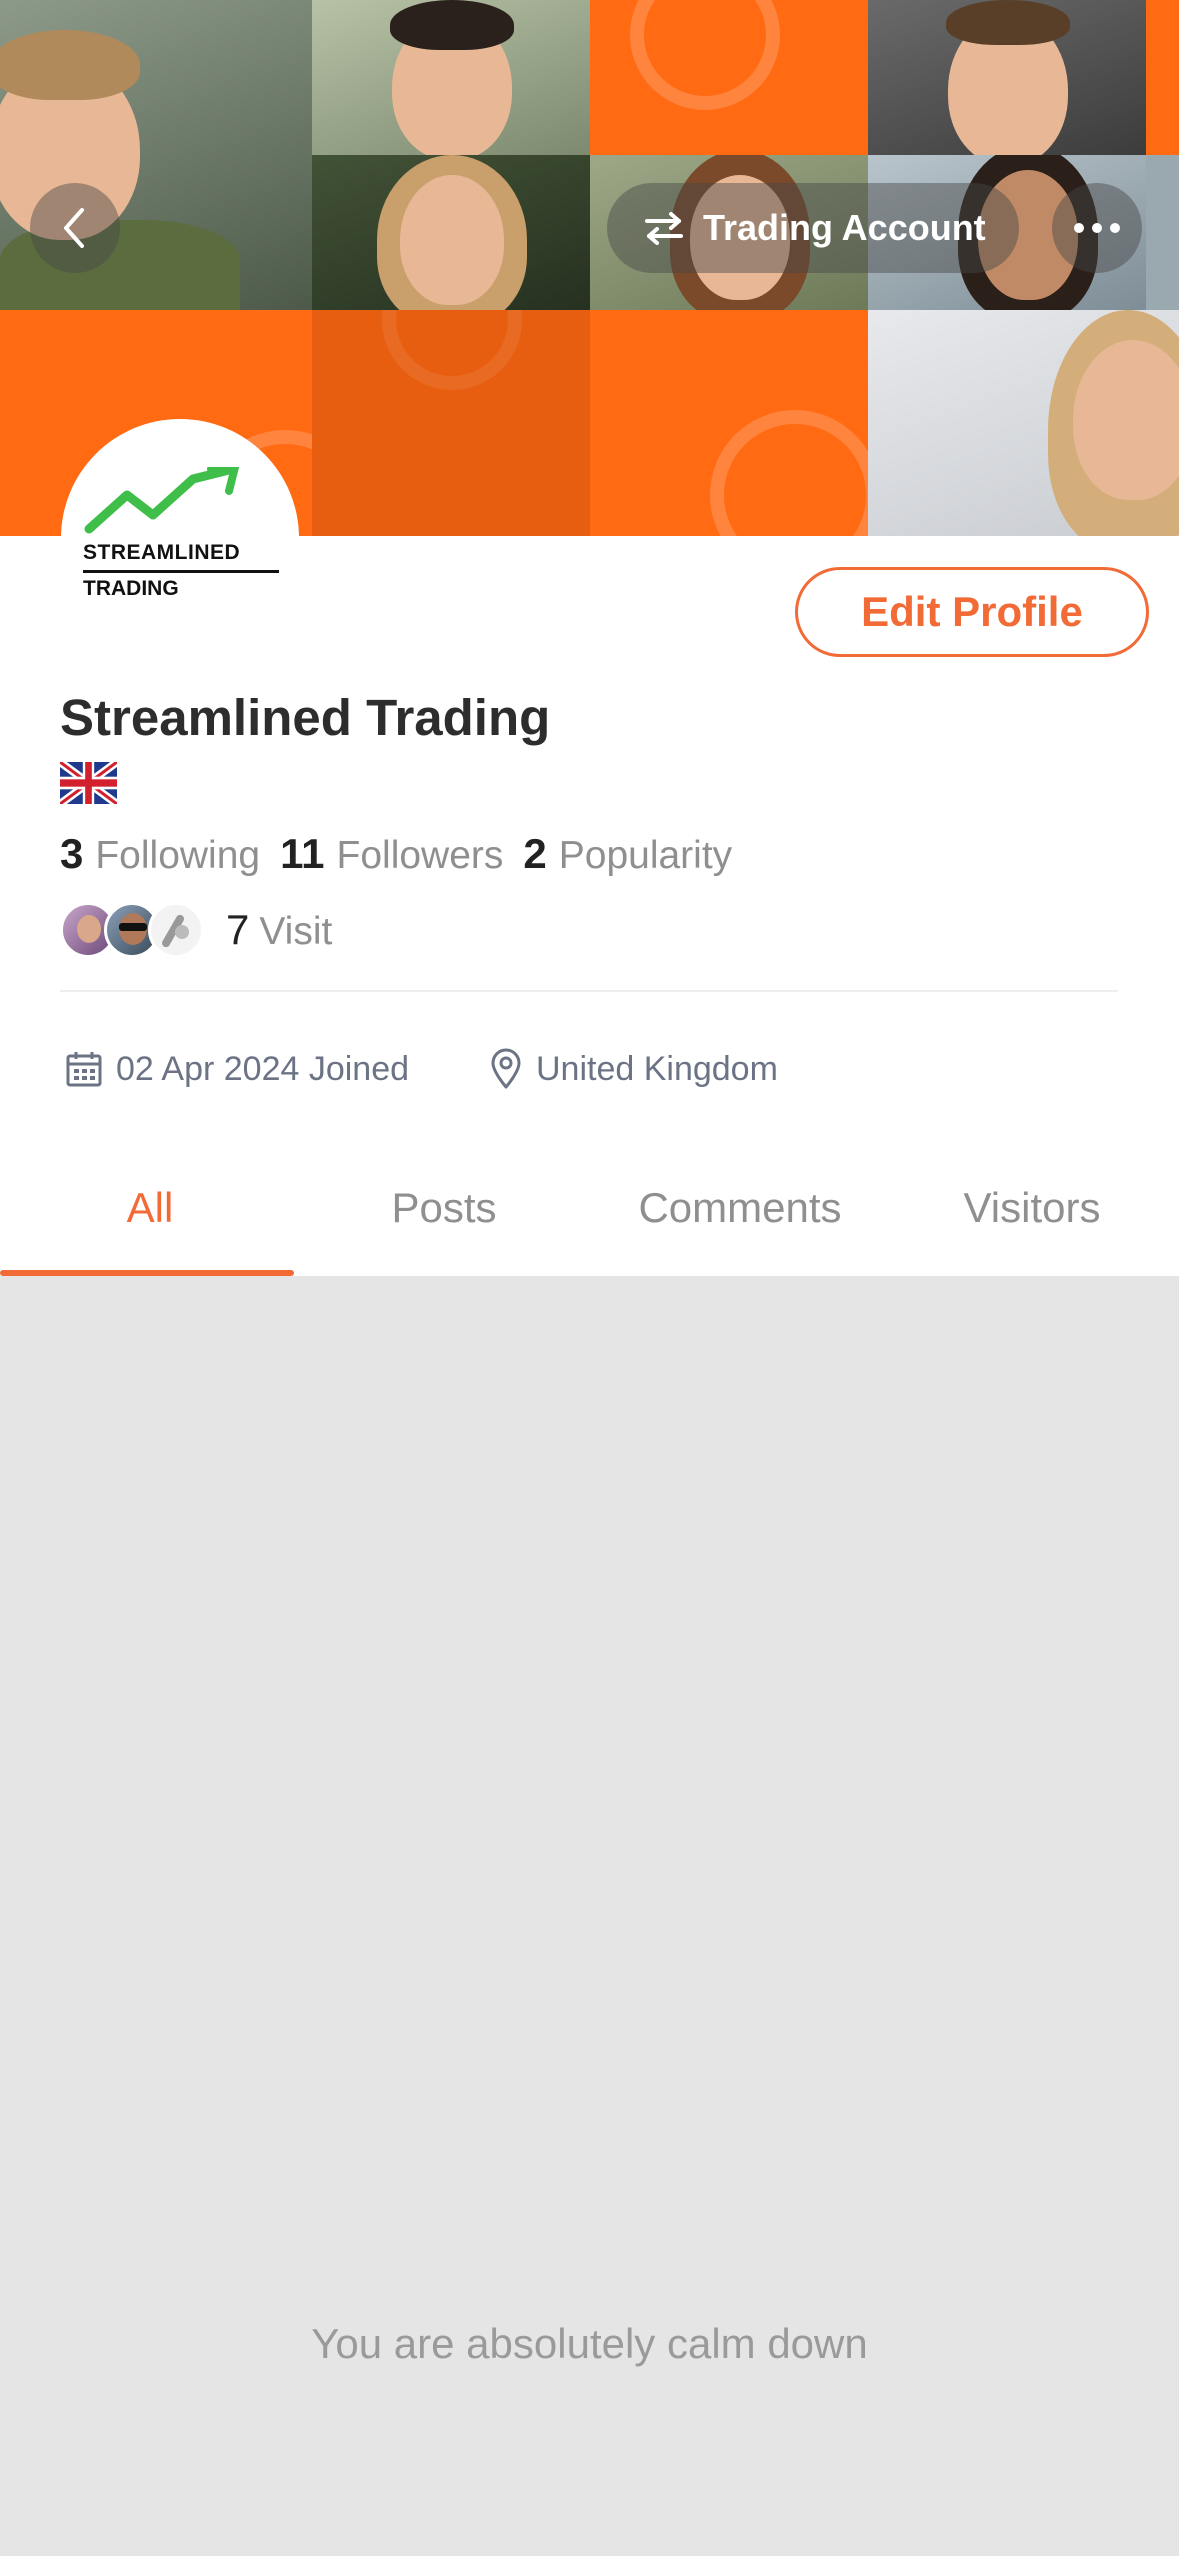 The image size is (1179, 2556). Describe the element at coordinates (844, 227) in the screenshot. I see `trading-account-label: Trading Account` at that location.